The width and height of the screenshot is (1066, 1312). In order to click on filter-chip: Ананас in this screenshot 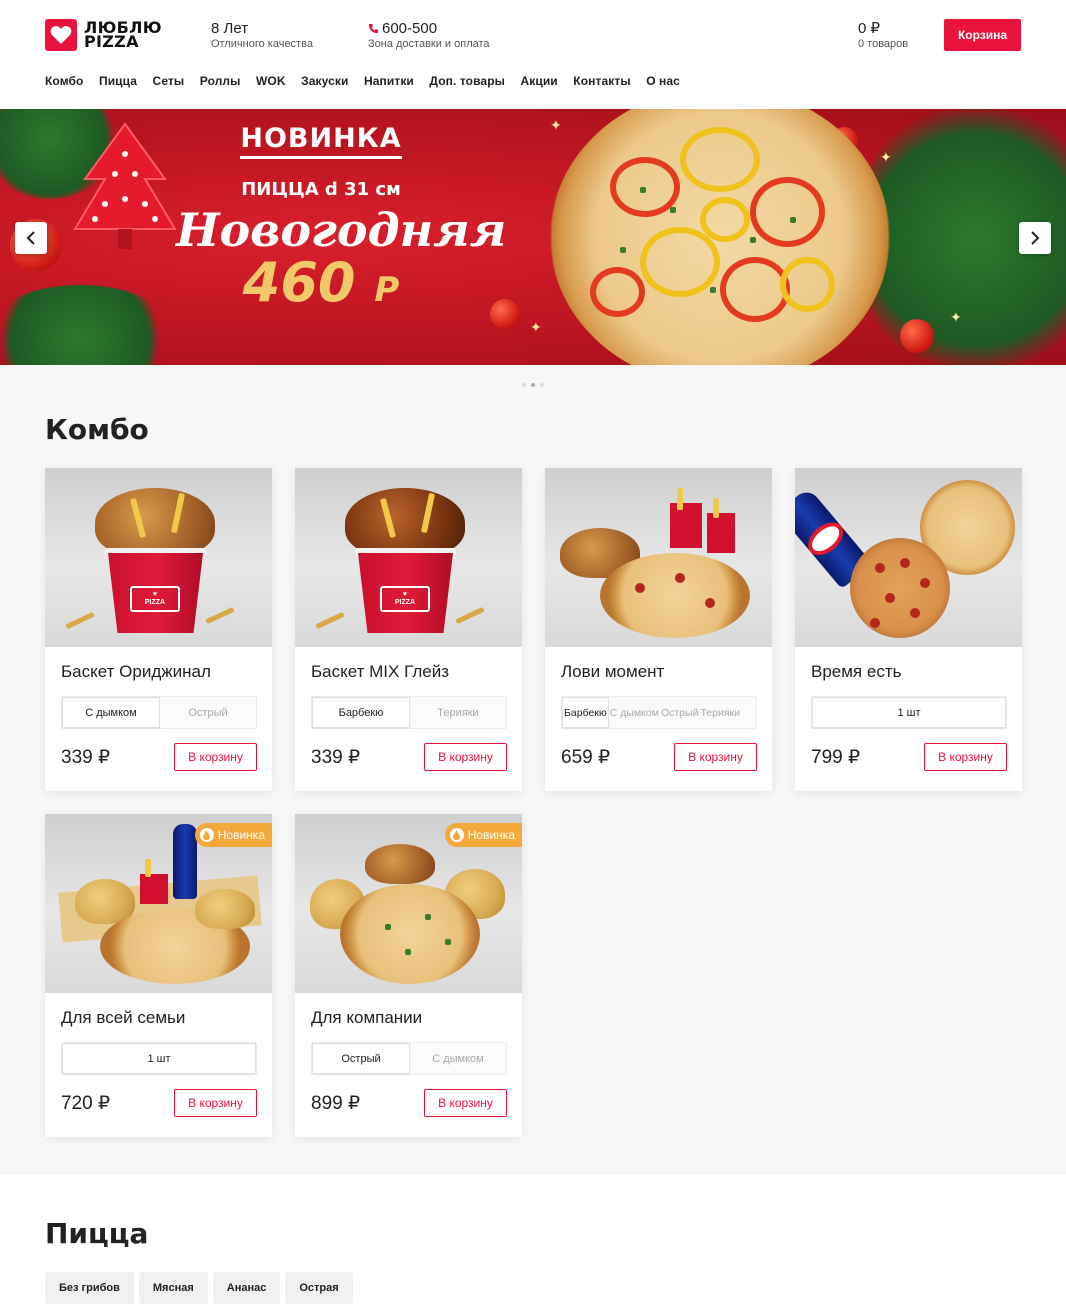, I will do `click(246, 1288)`.